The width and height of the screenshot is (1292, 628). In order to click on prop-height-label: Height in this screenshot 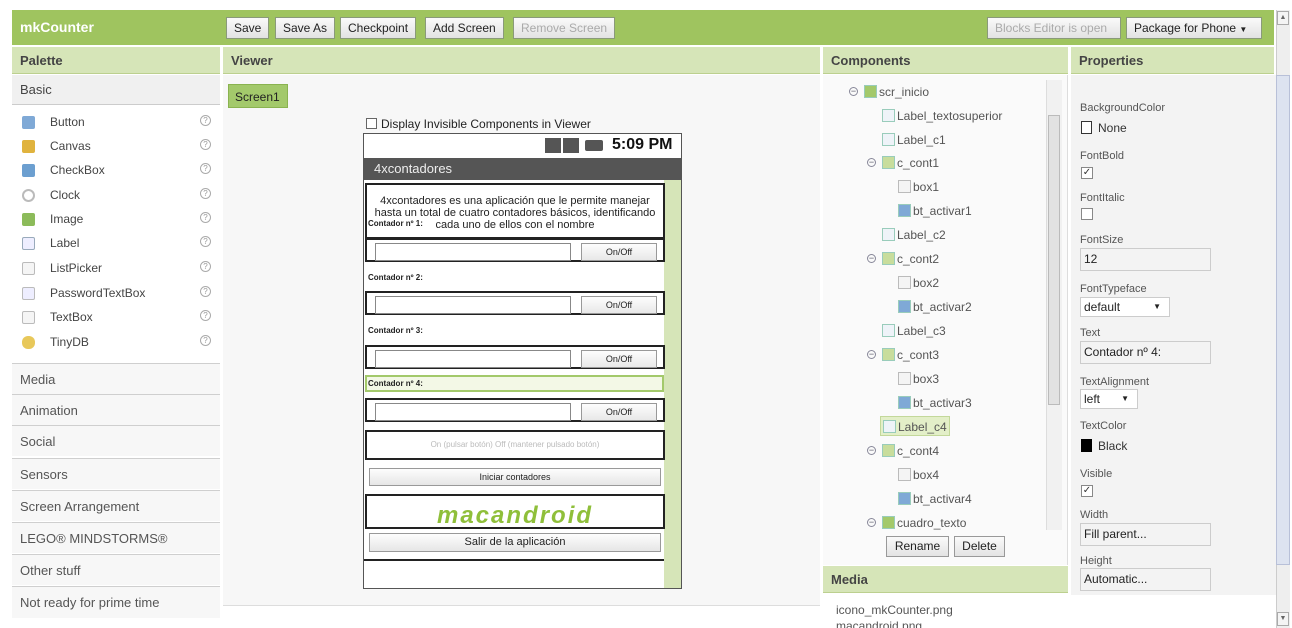, I will do `click(1096, 561)`.